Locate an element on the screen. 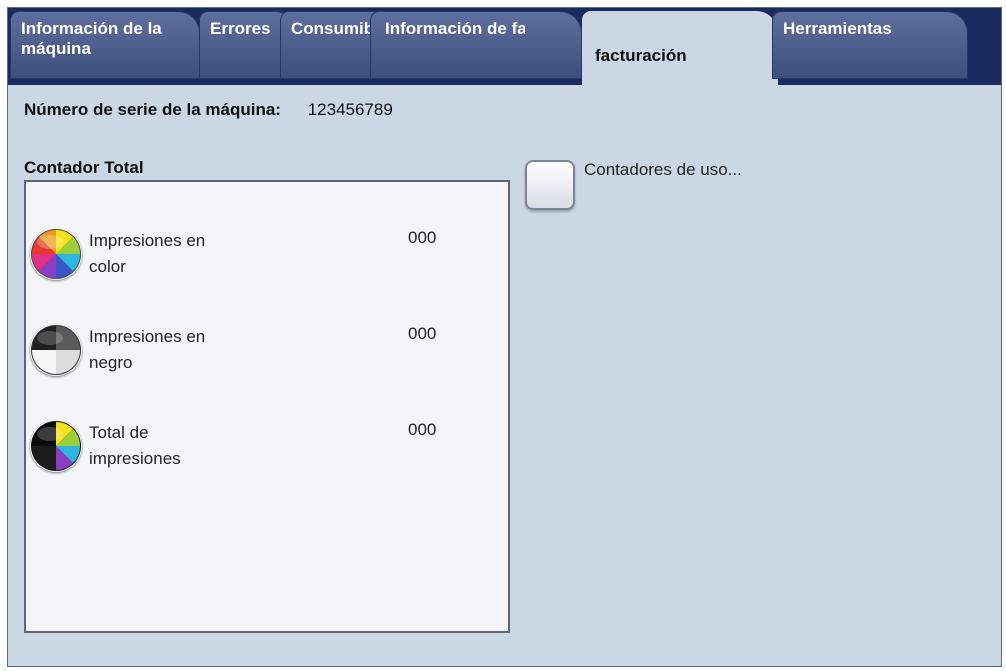  tab-label: Errores is located at coordinates (240, 28).